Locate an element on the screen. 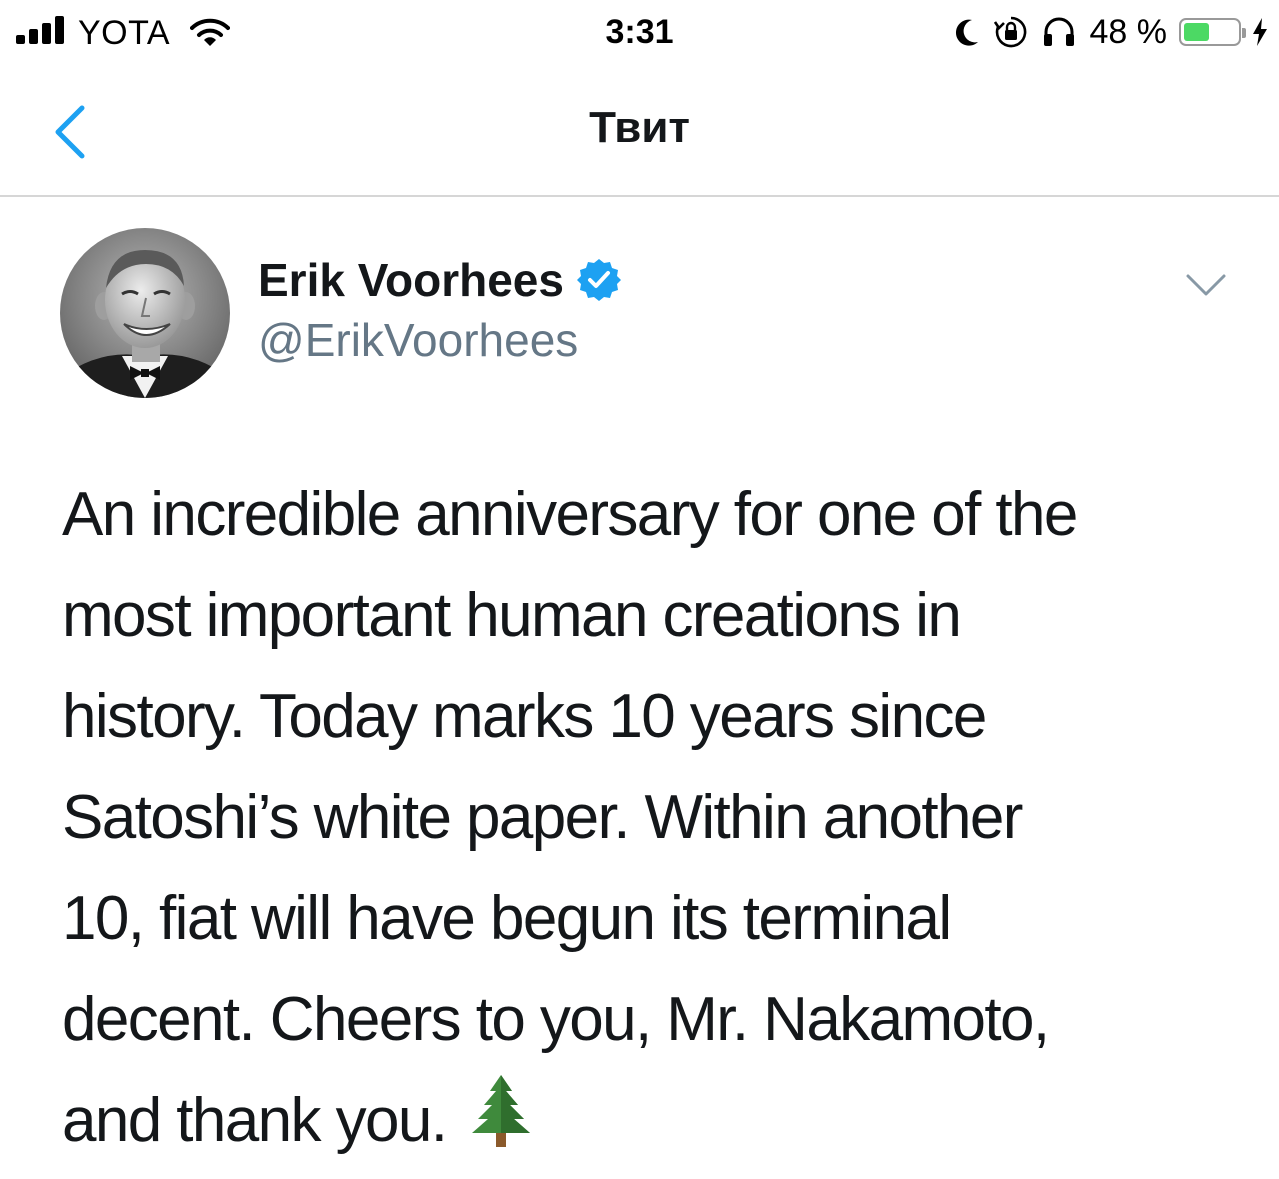 The height and width of the screenshot is (1179, 1279). author-name-row: Erik Voorhees is located at coordinates (440, 280).